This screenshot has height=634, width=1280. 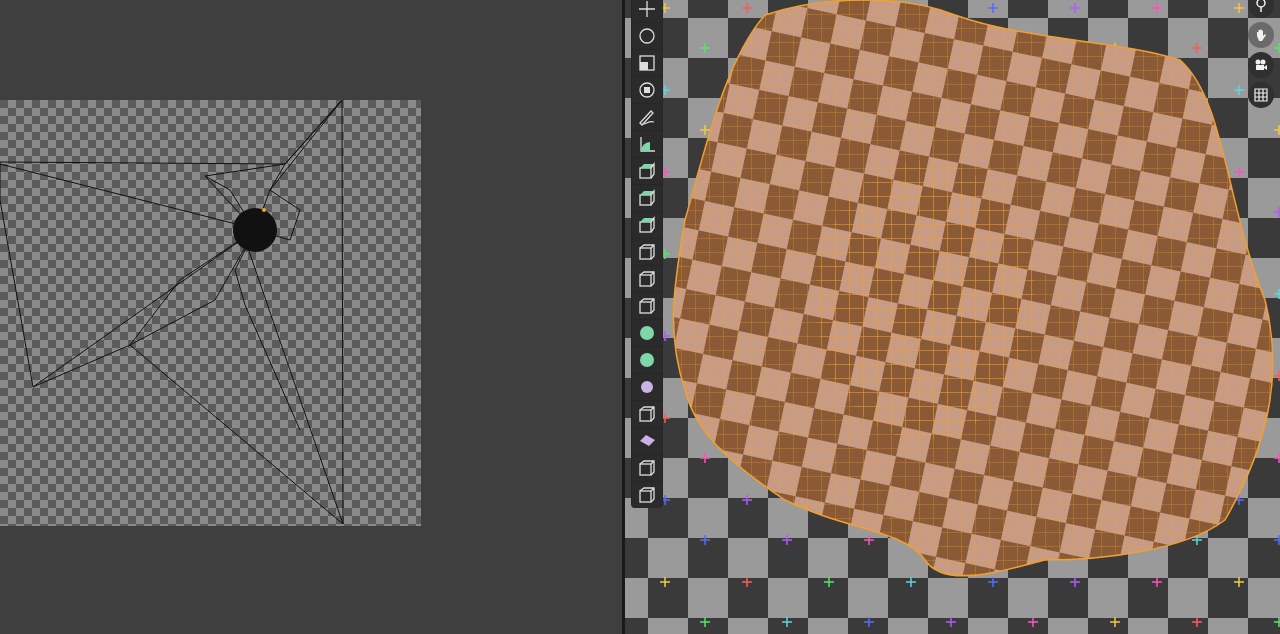 I want to click on rotate-tool-button, so click(x=647, y=36).